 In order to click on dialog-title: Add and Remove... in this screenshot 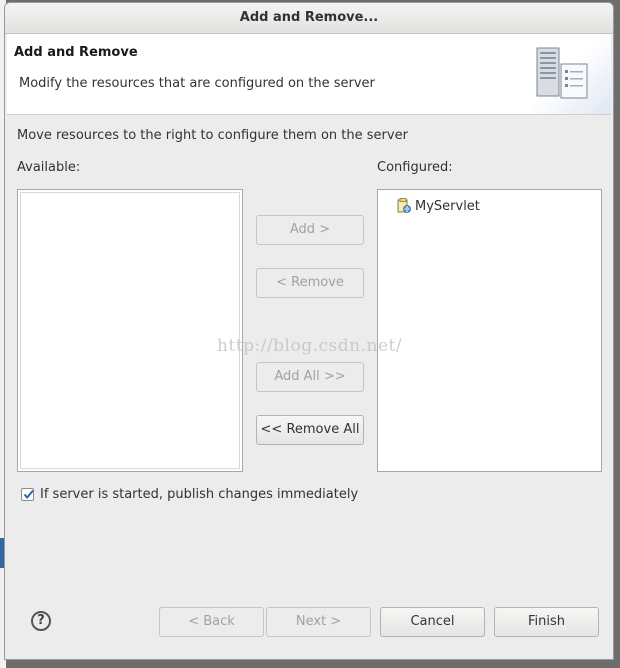, I will do `click(309, 17)`.